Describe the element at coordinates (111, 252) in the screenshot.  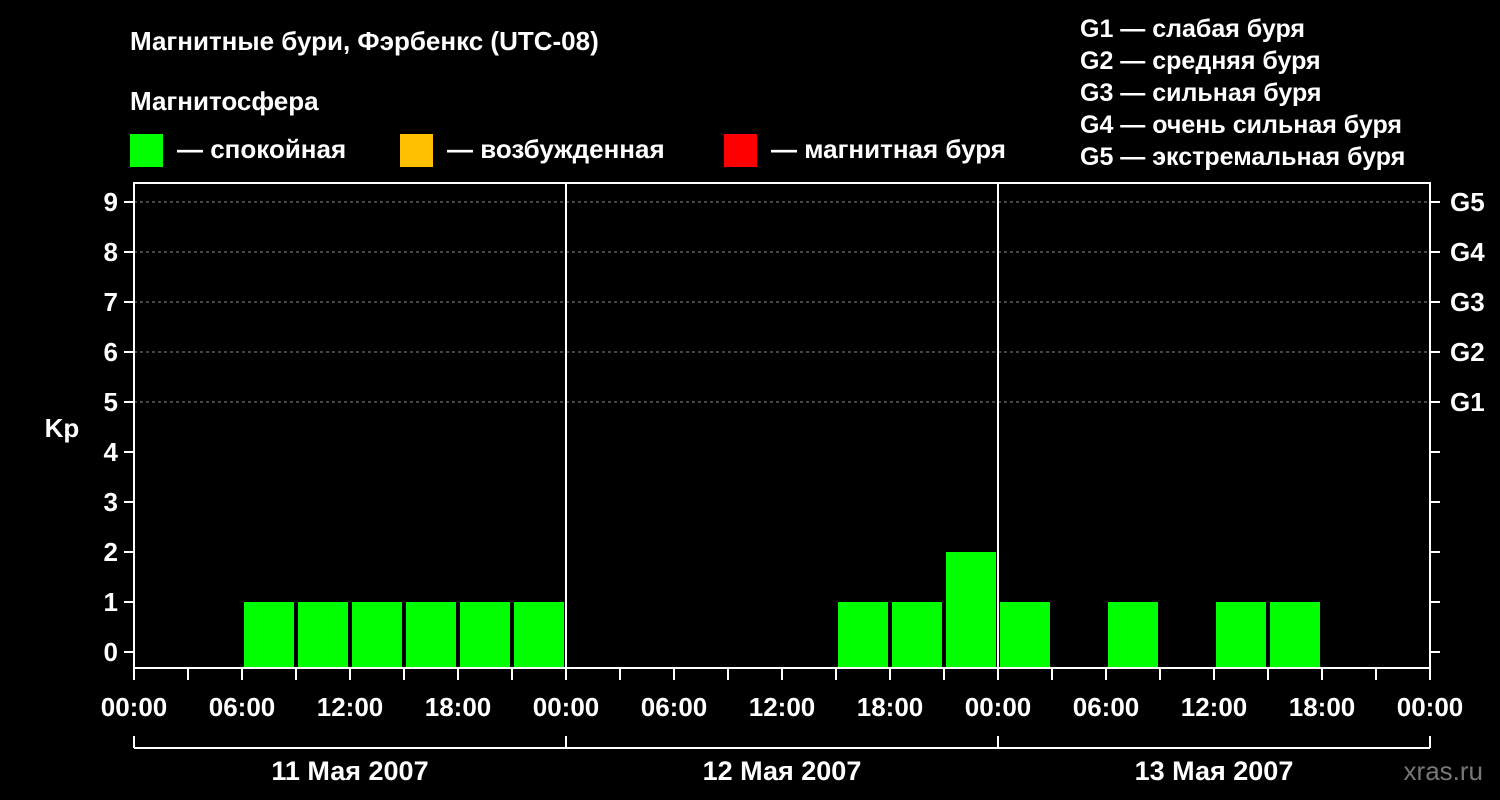
I see `y-tick-label-8: 8` at that location.